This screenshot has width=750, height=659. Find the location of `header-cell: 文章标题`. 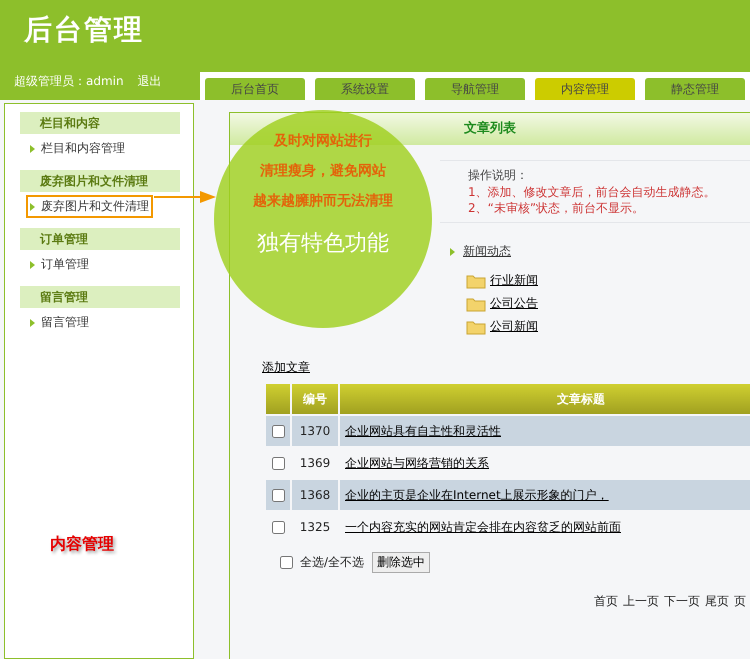

header-cell: 文章标题 is located at coordinates (545, 399).